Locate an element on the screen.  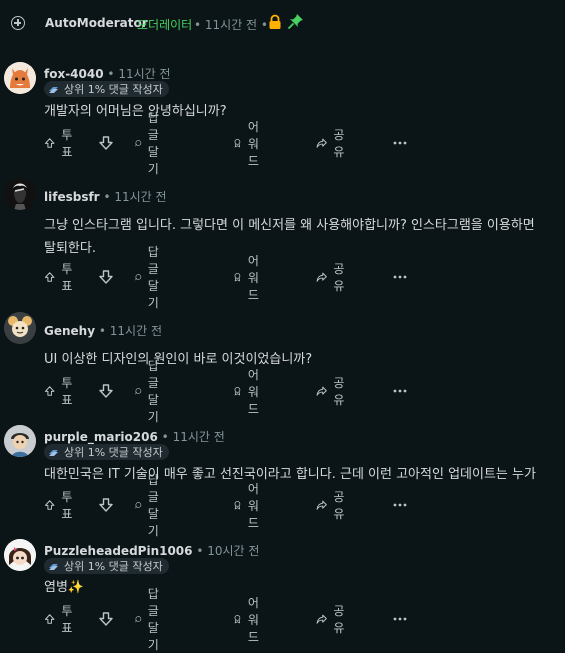
comment-meta: purple_mario206 • 11시간 전 is located at coordinates (134, 437).